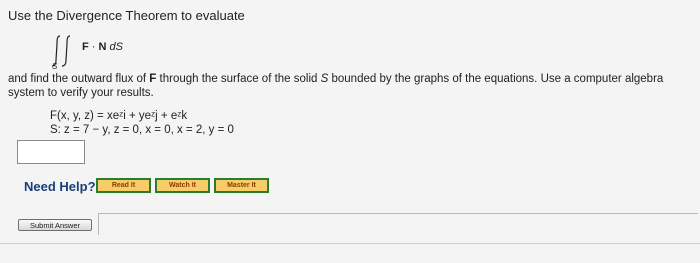 This screenshot has height=263, width=700. Describe the element at coordinates (398, 224) in the screenshot. I see `submit-divider` at that location.